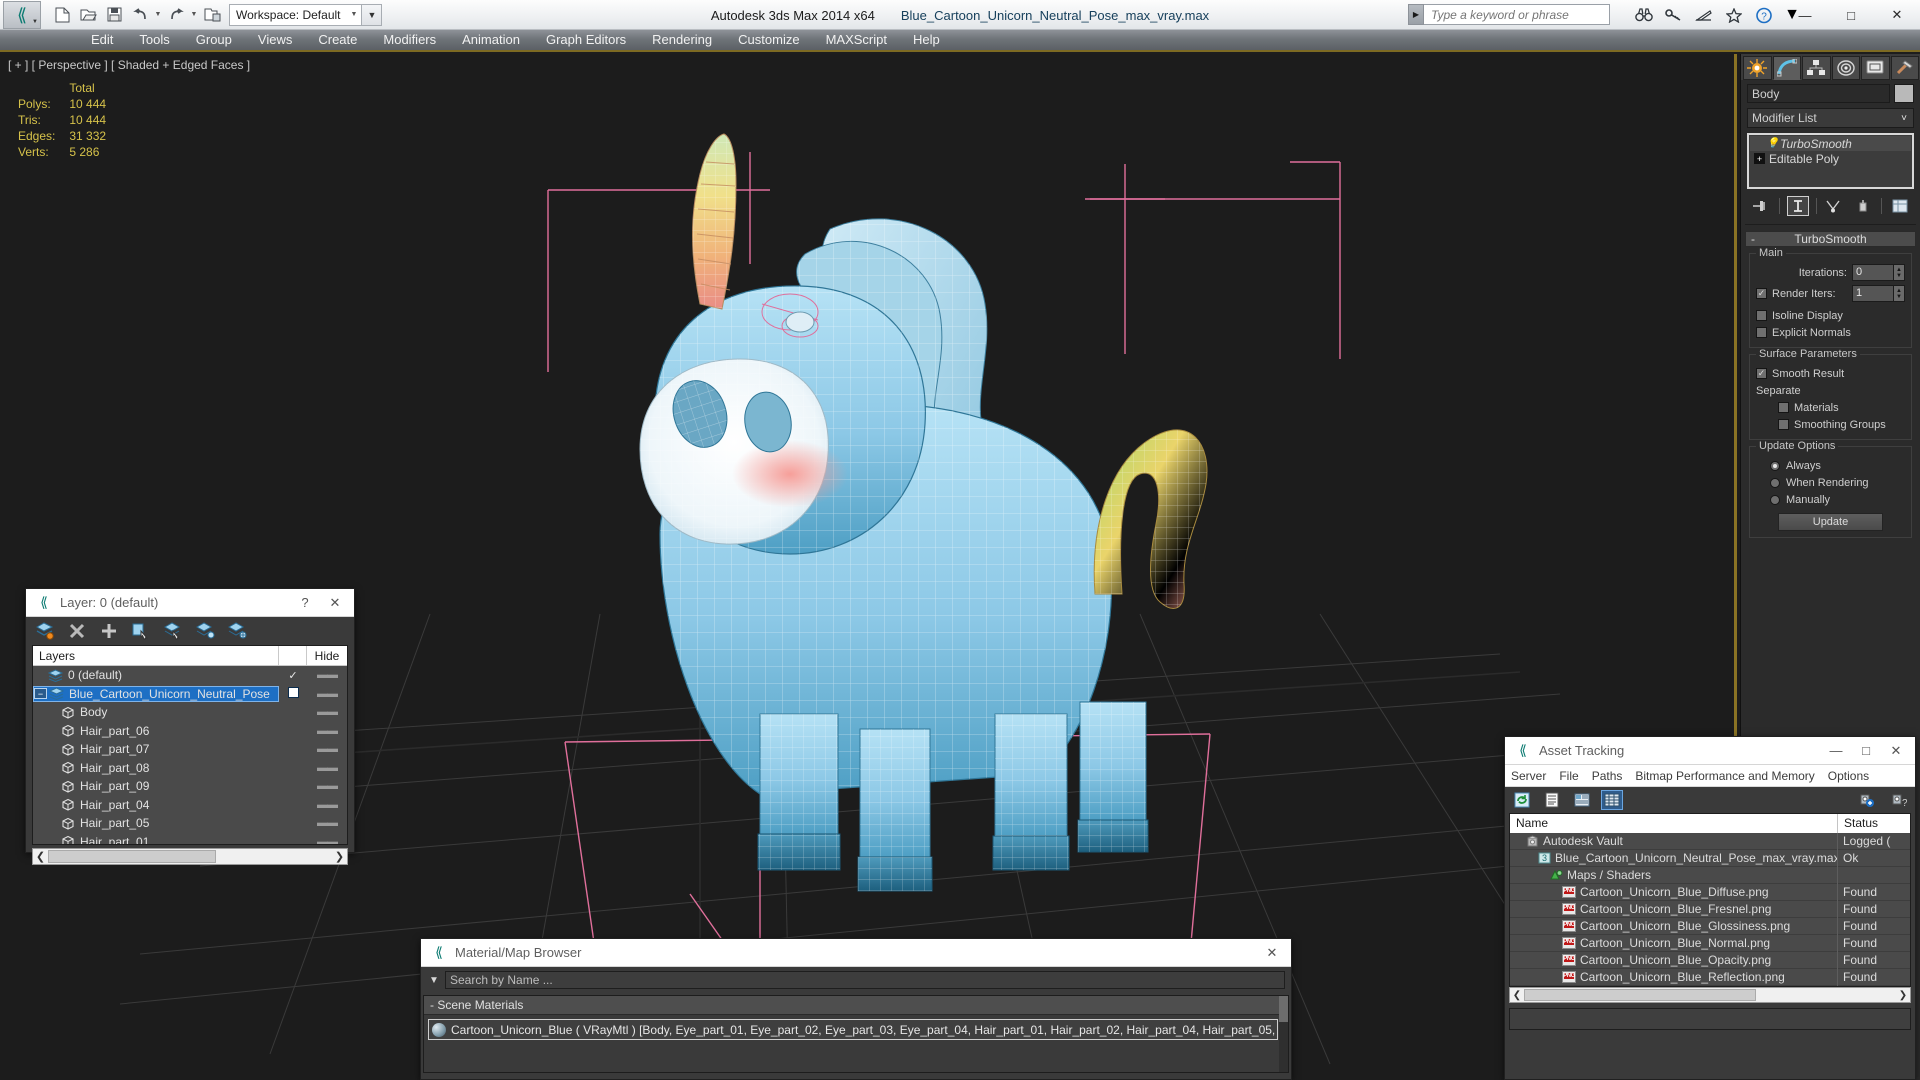  I want to click on grid-view-icon, so click(1612, 800).